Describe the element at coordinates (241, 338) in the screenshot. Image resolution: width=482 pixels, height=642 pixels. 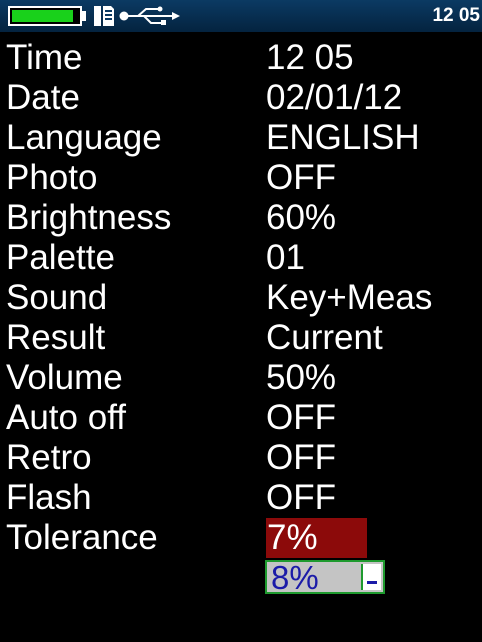
I see `setting-row-result: Result Current` at that location.